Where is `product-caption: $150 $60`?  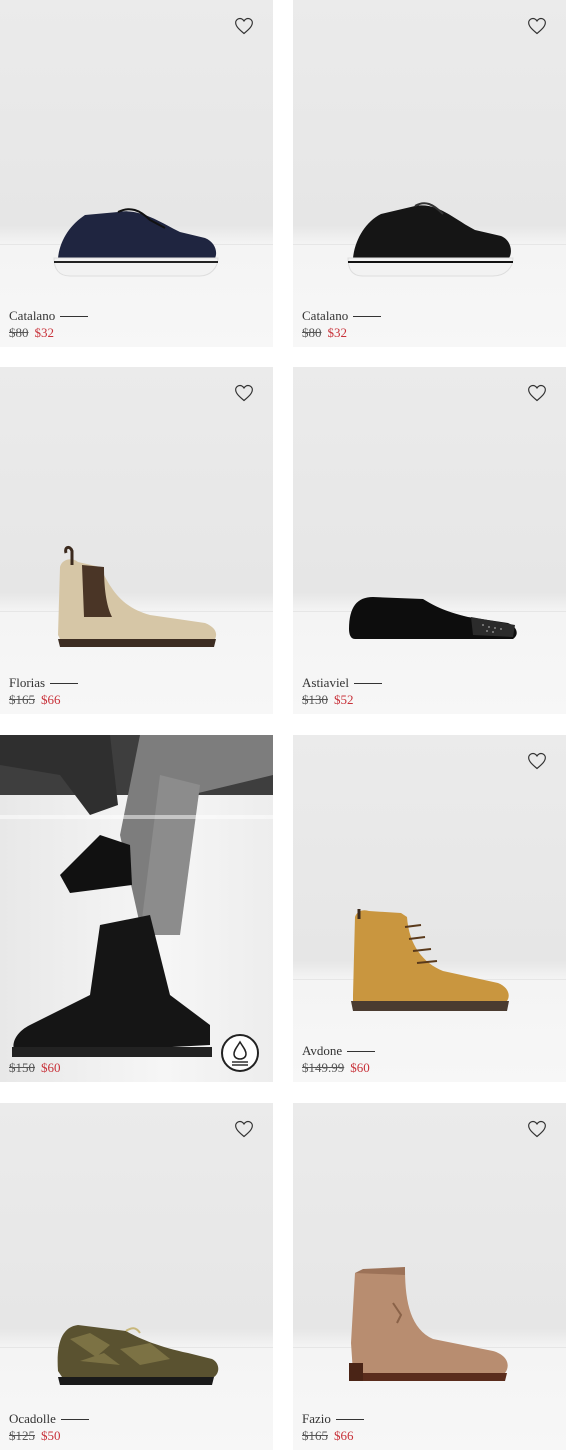 product-caption: $150 $60 is located at coordinates (134, 1060).